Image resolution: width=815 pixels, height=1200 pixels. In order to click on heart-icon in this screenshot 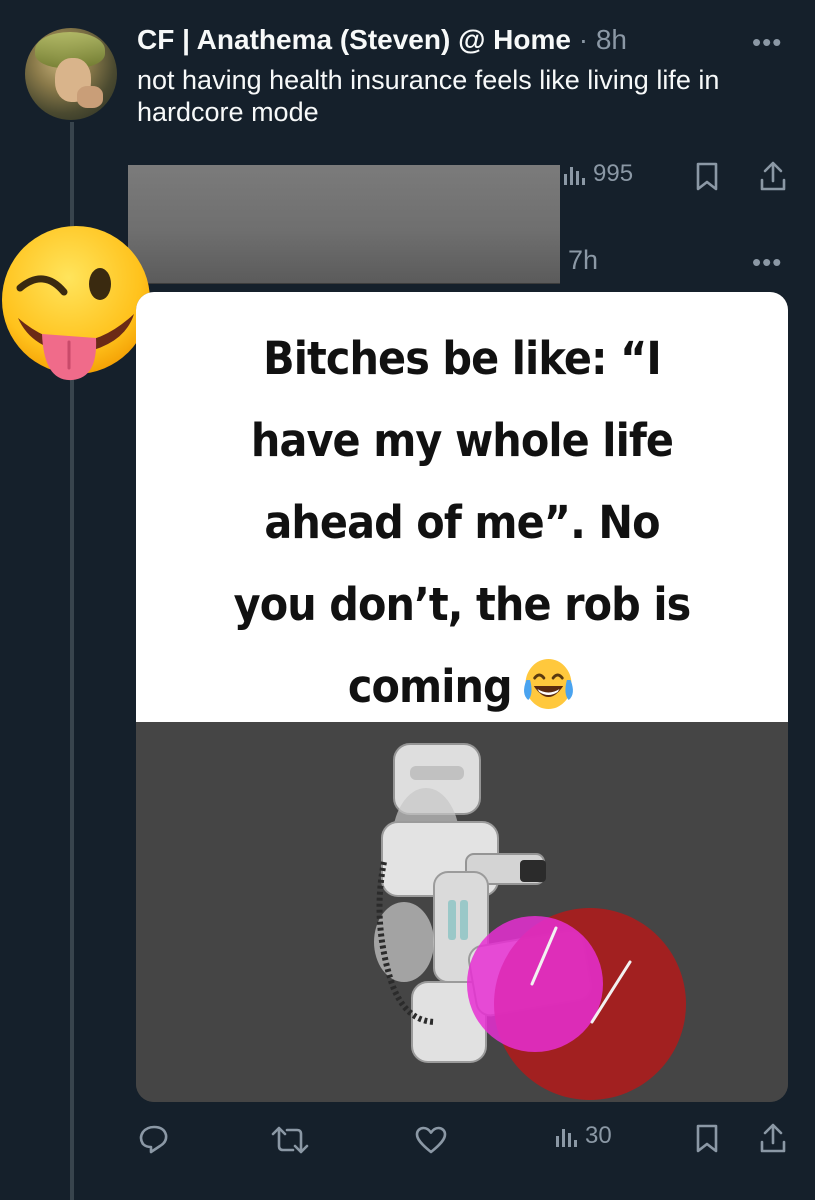, I will do `click(431, 1140)`.